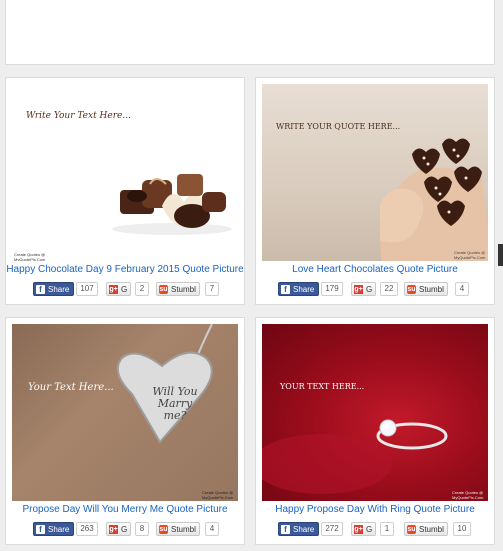 This screenshot has width=503, height=551. I want to click on facebook-count: 263, so click(87, 529).